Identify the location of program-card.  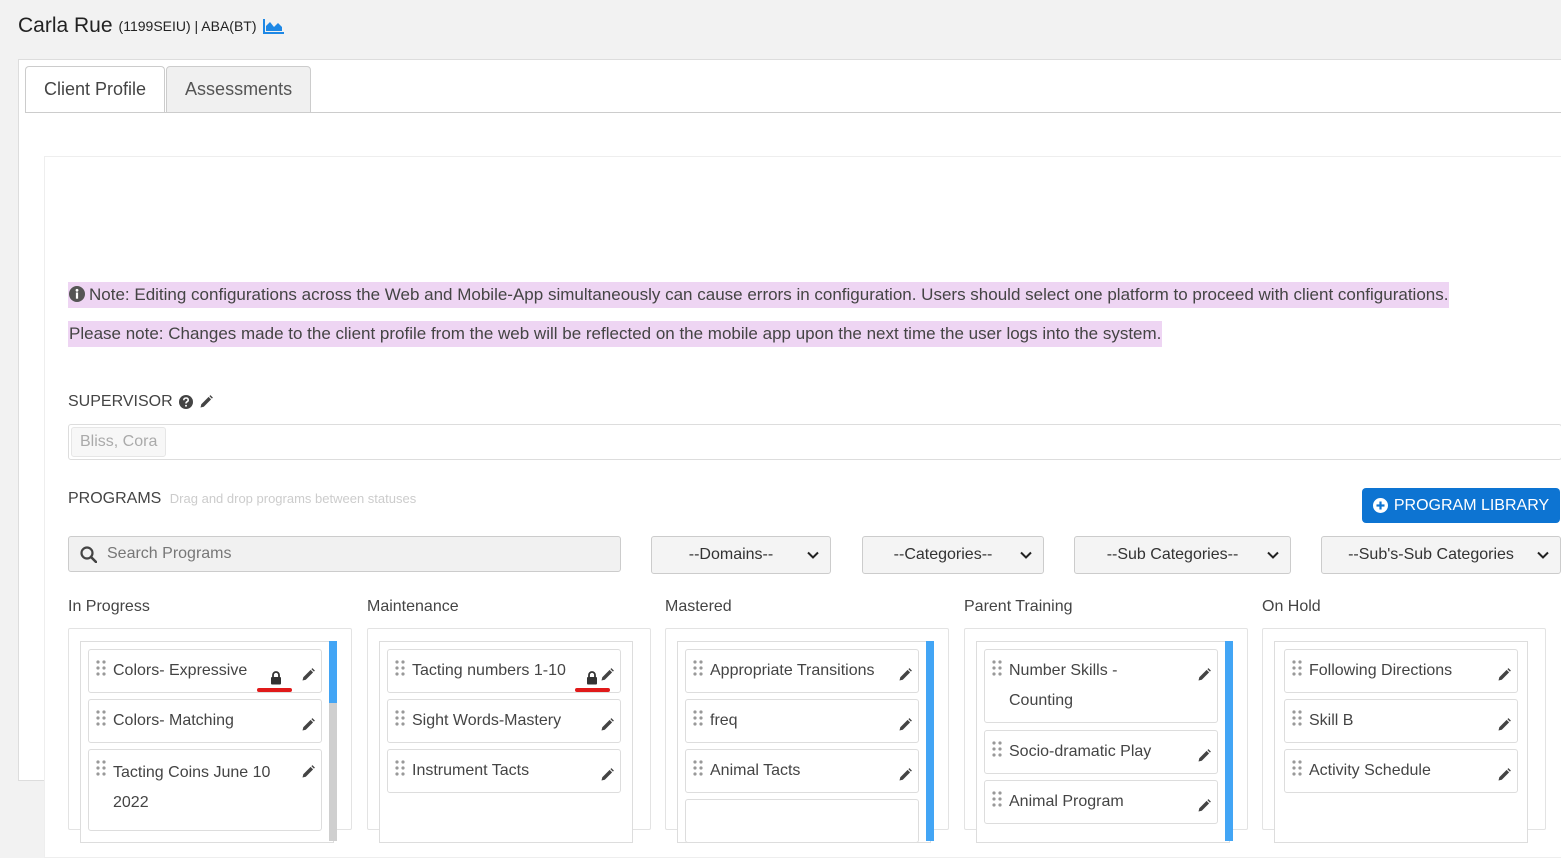
(802, 821).